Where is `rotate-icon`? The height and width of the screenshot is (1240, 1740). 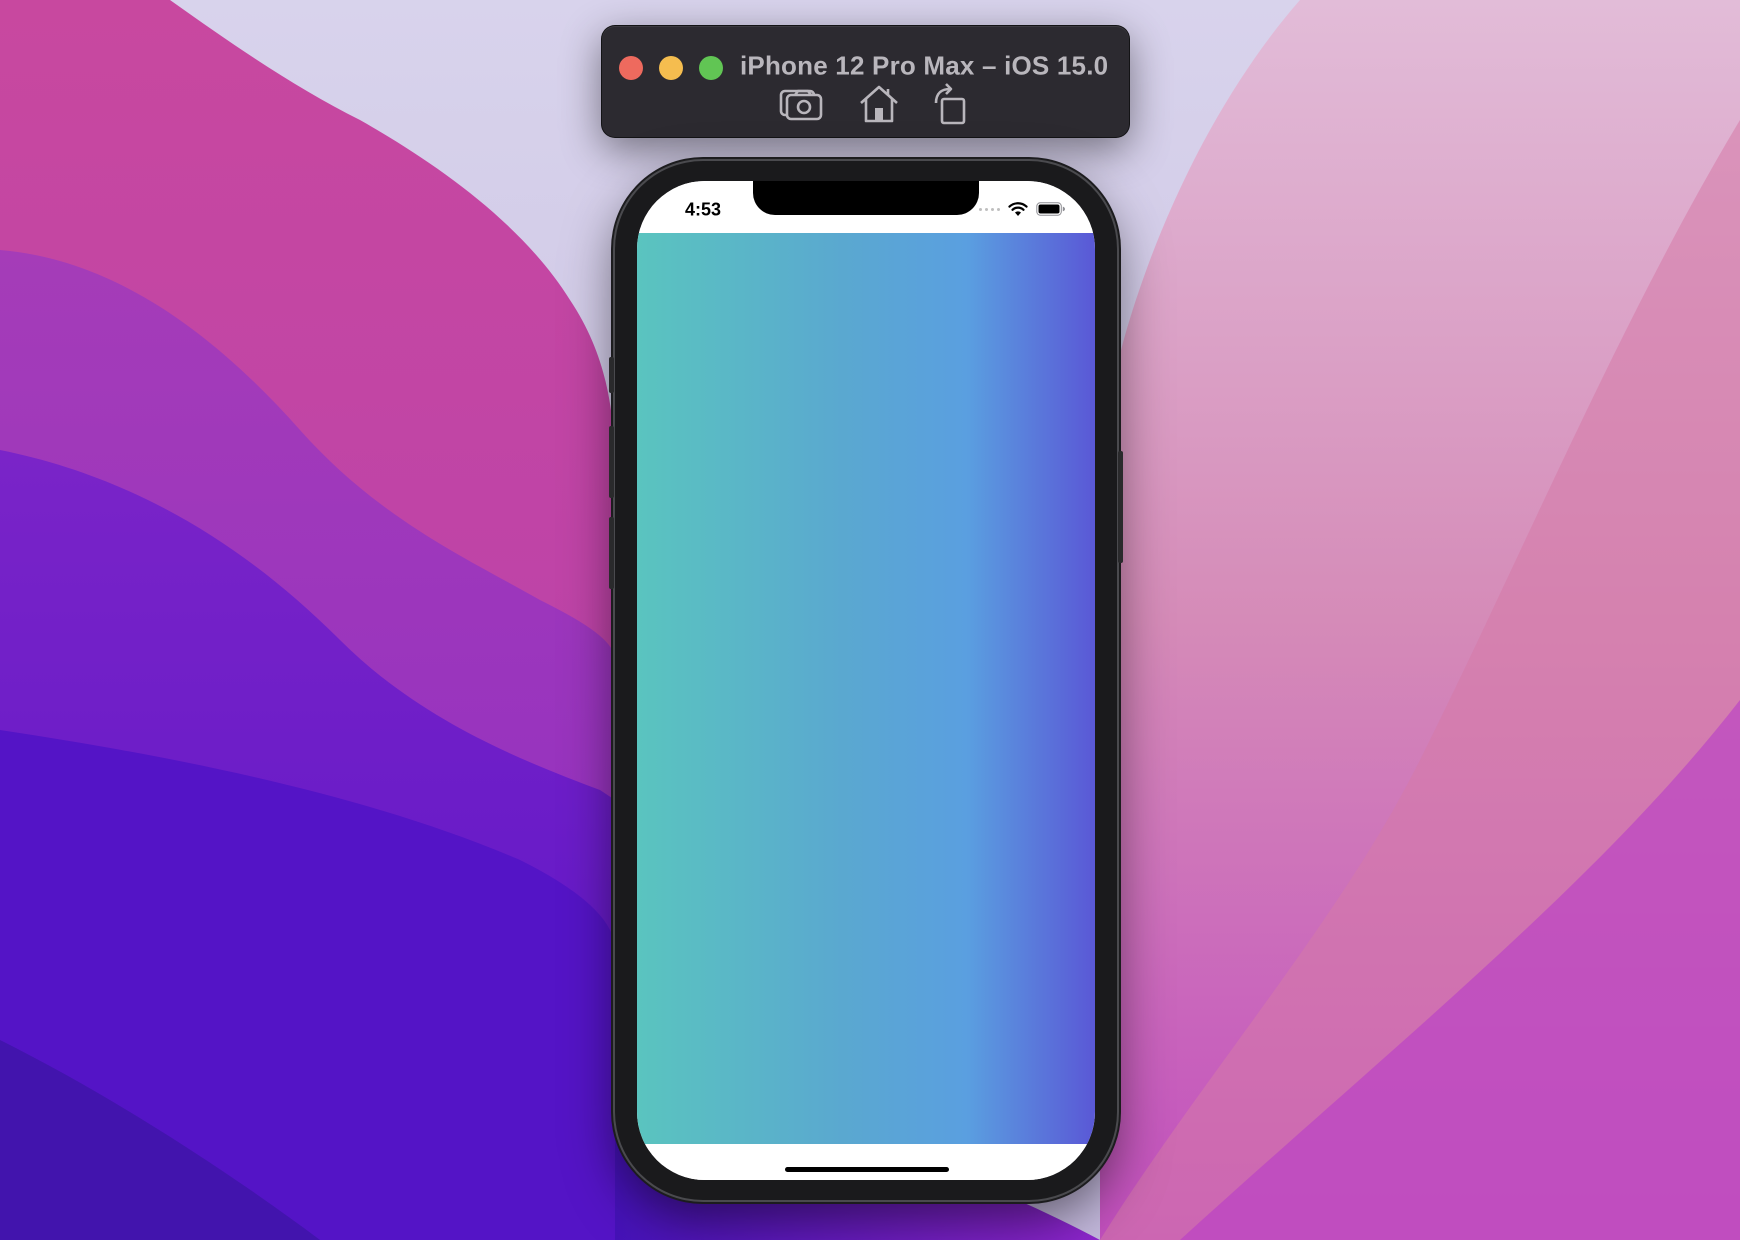 rotate-icon is located at coordinates (950, 104).